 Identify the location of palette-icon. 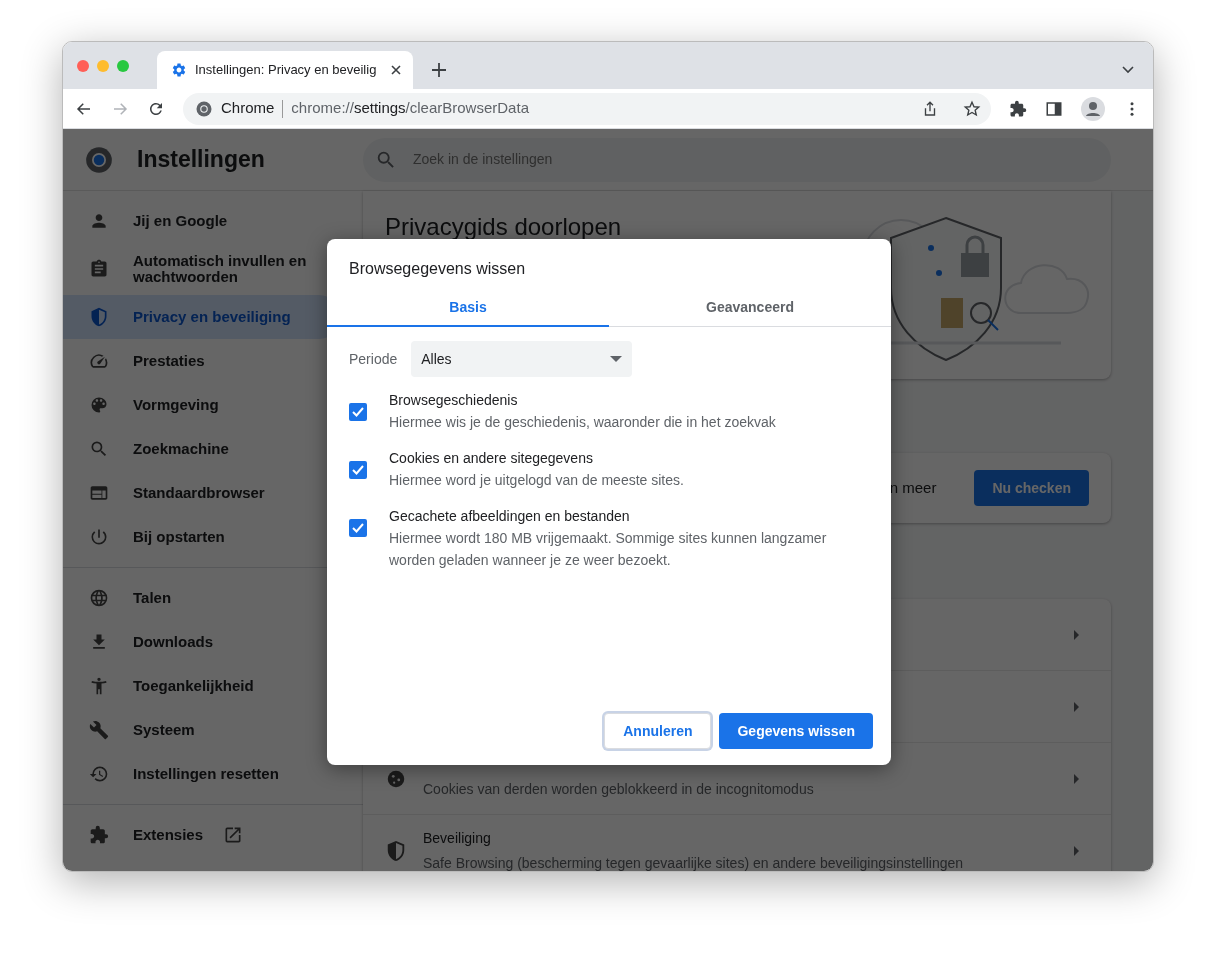
(99, 405).